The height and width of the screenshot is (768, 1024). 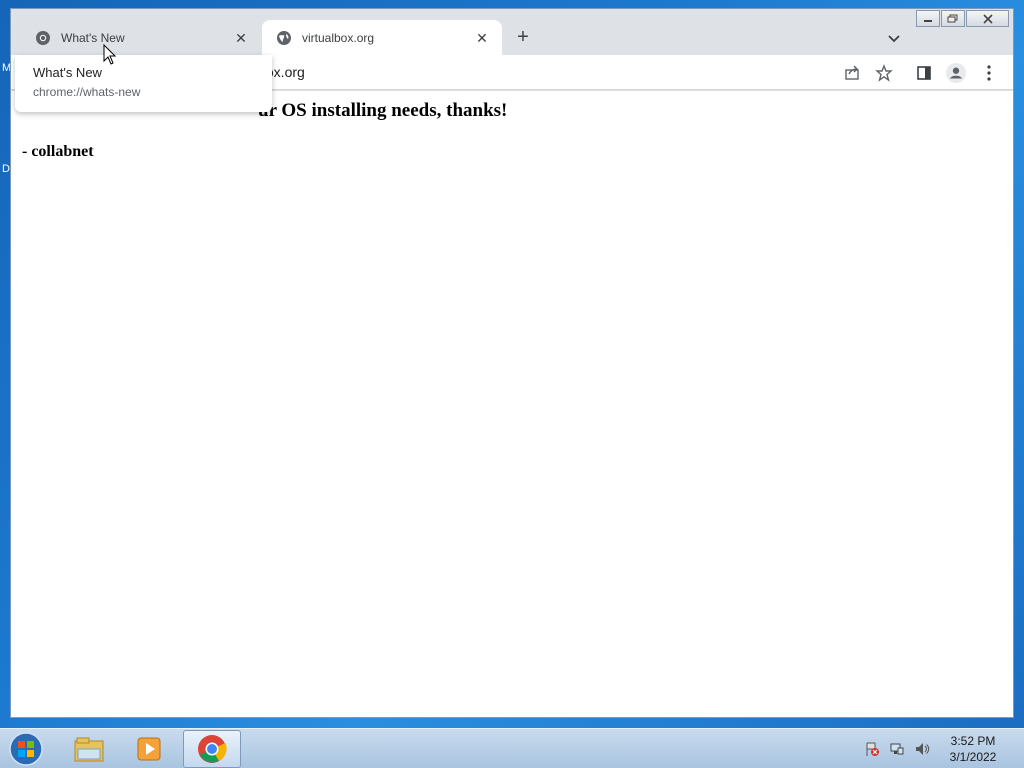 I want to click on tab-title: What's New, so click(x=93, y=37).